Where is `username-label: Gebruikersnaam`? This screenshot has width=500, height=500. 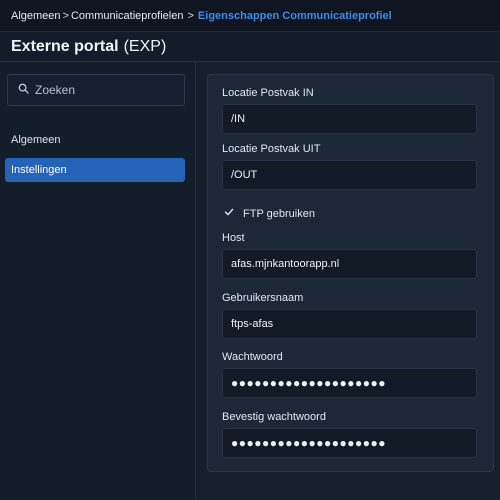 username-label: Gebruikersnaam is located at coordinates (263, 298).